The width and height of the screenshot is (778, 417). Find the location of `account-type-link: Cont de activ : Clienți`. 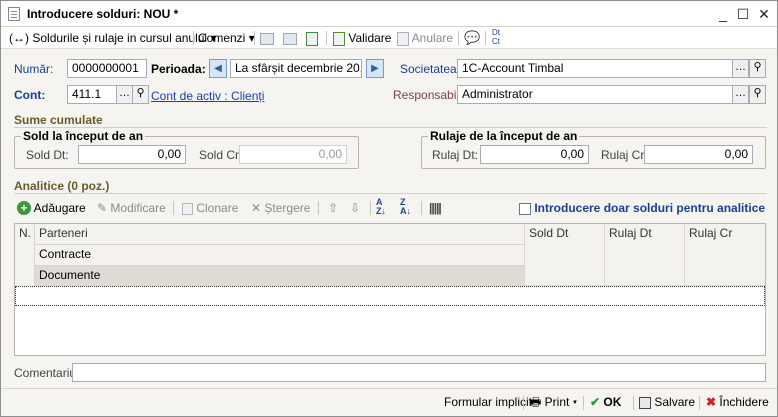

account-type-link: Cont de activ : Clienți is located at coordinates (207, 96).